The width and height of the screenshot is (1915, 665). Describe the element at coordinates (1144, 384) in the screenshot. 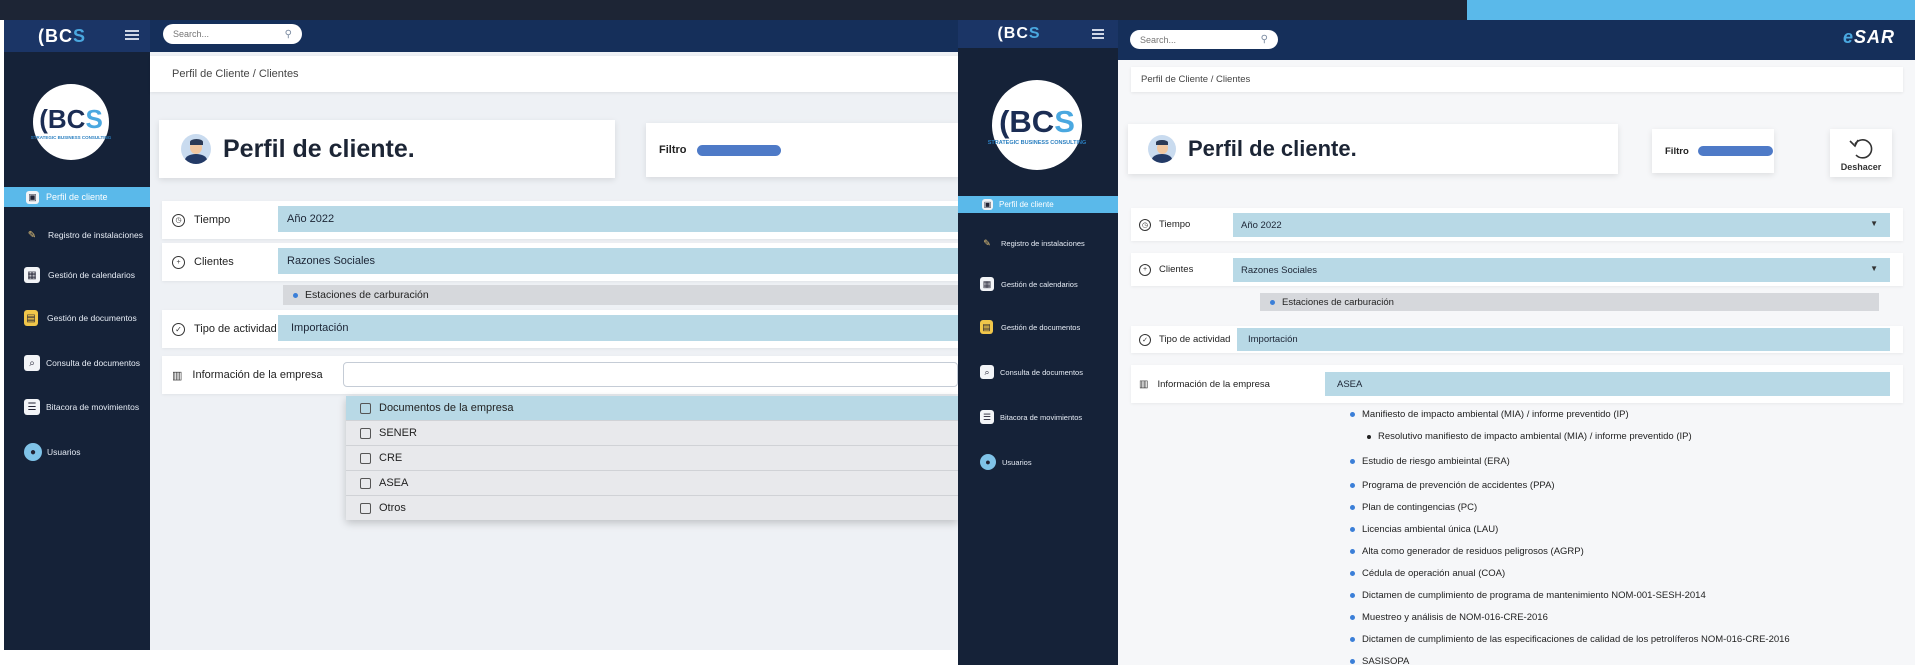

I see `building-icon: ▥` at that location.